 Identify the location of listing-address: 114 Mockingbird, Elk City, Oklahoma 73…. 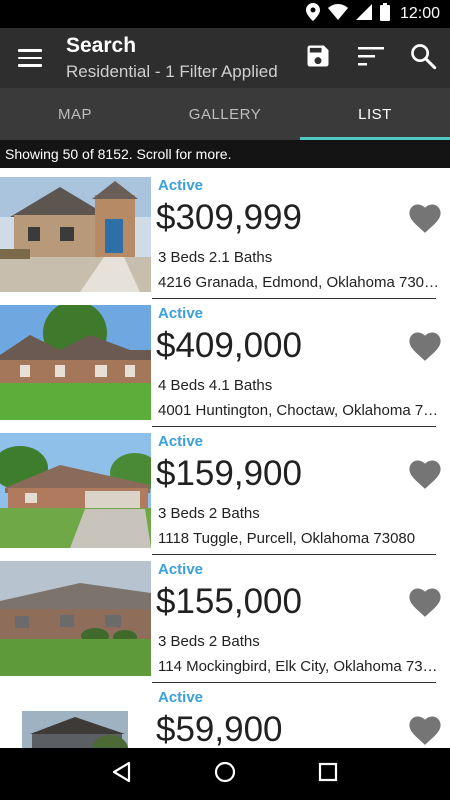
(298, 666).